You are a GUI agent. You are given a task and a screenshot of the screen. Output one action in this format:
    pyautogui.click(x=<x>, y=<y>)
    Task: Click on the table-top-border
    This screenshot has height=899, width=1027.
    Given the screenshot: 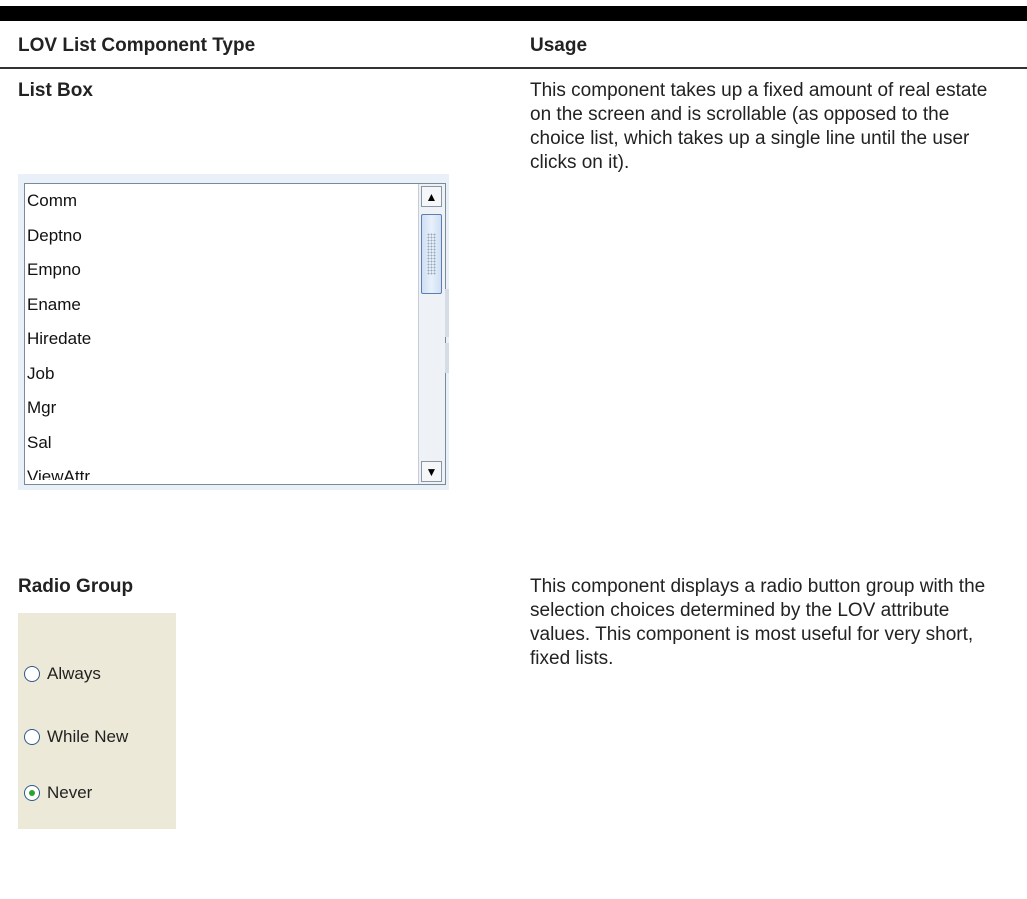 What is the action you would take?
    pyautogui.click(x=513, y=13)
    